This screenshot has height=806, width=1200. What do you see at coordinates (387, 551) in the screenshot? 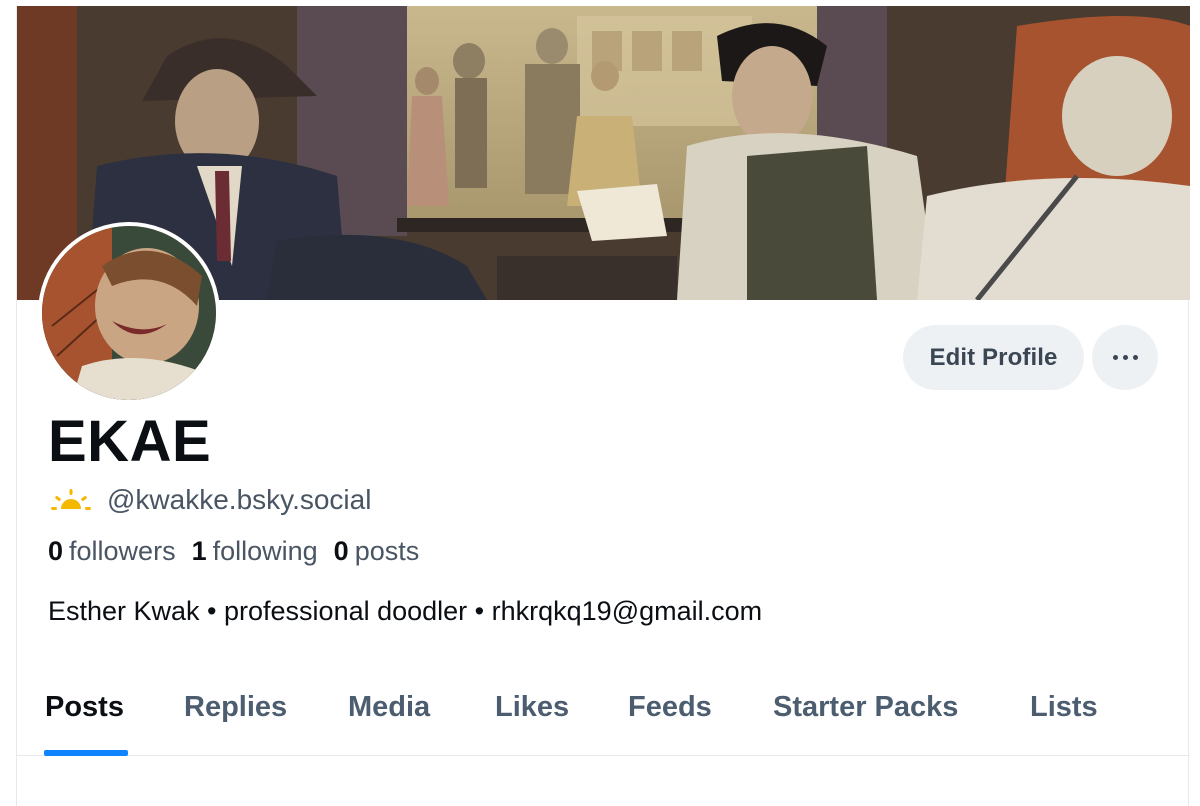
I see `posts-label: posts` at bounding box center [387, 551].